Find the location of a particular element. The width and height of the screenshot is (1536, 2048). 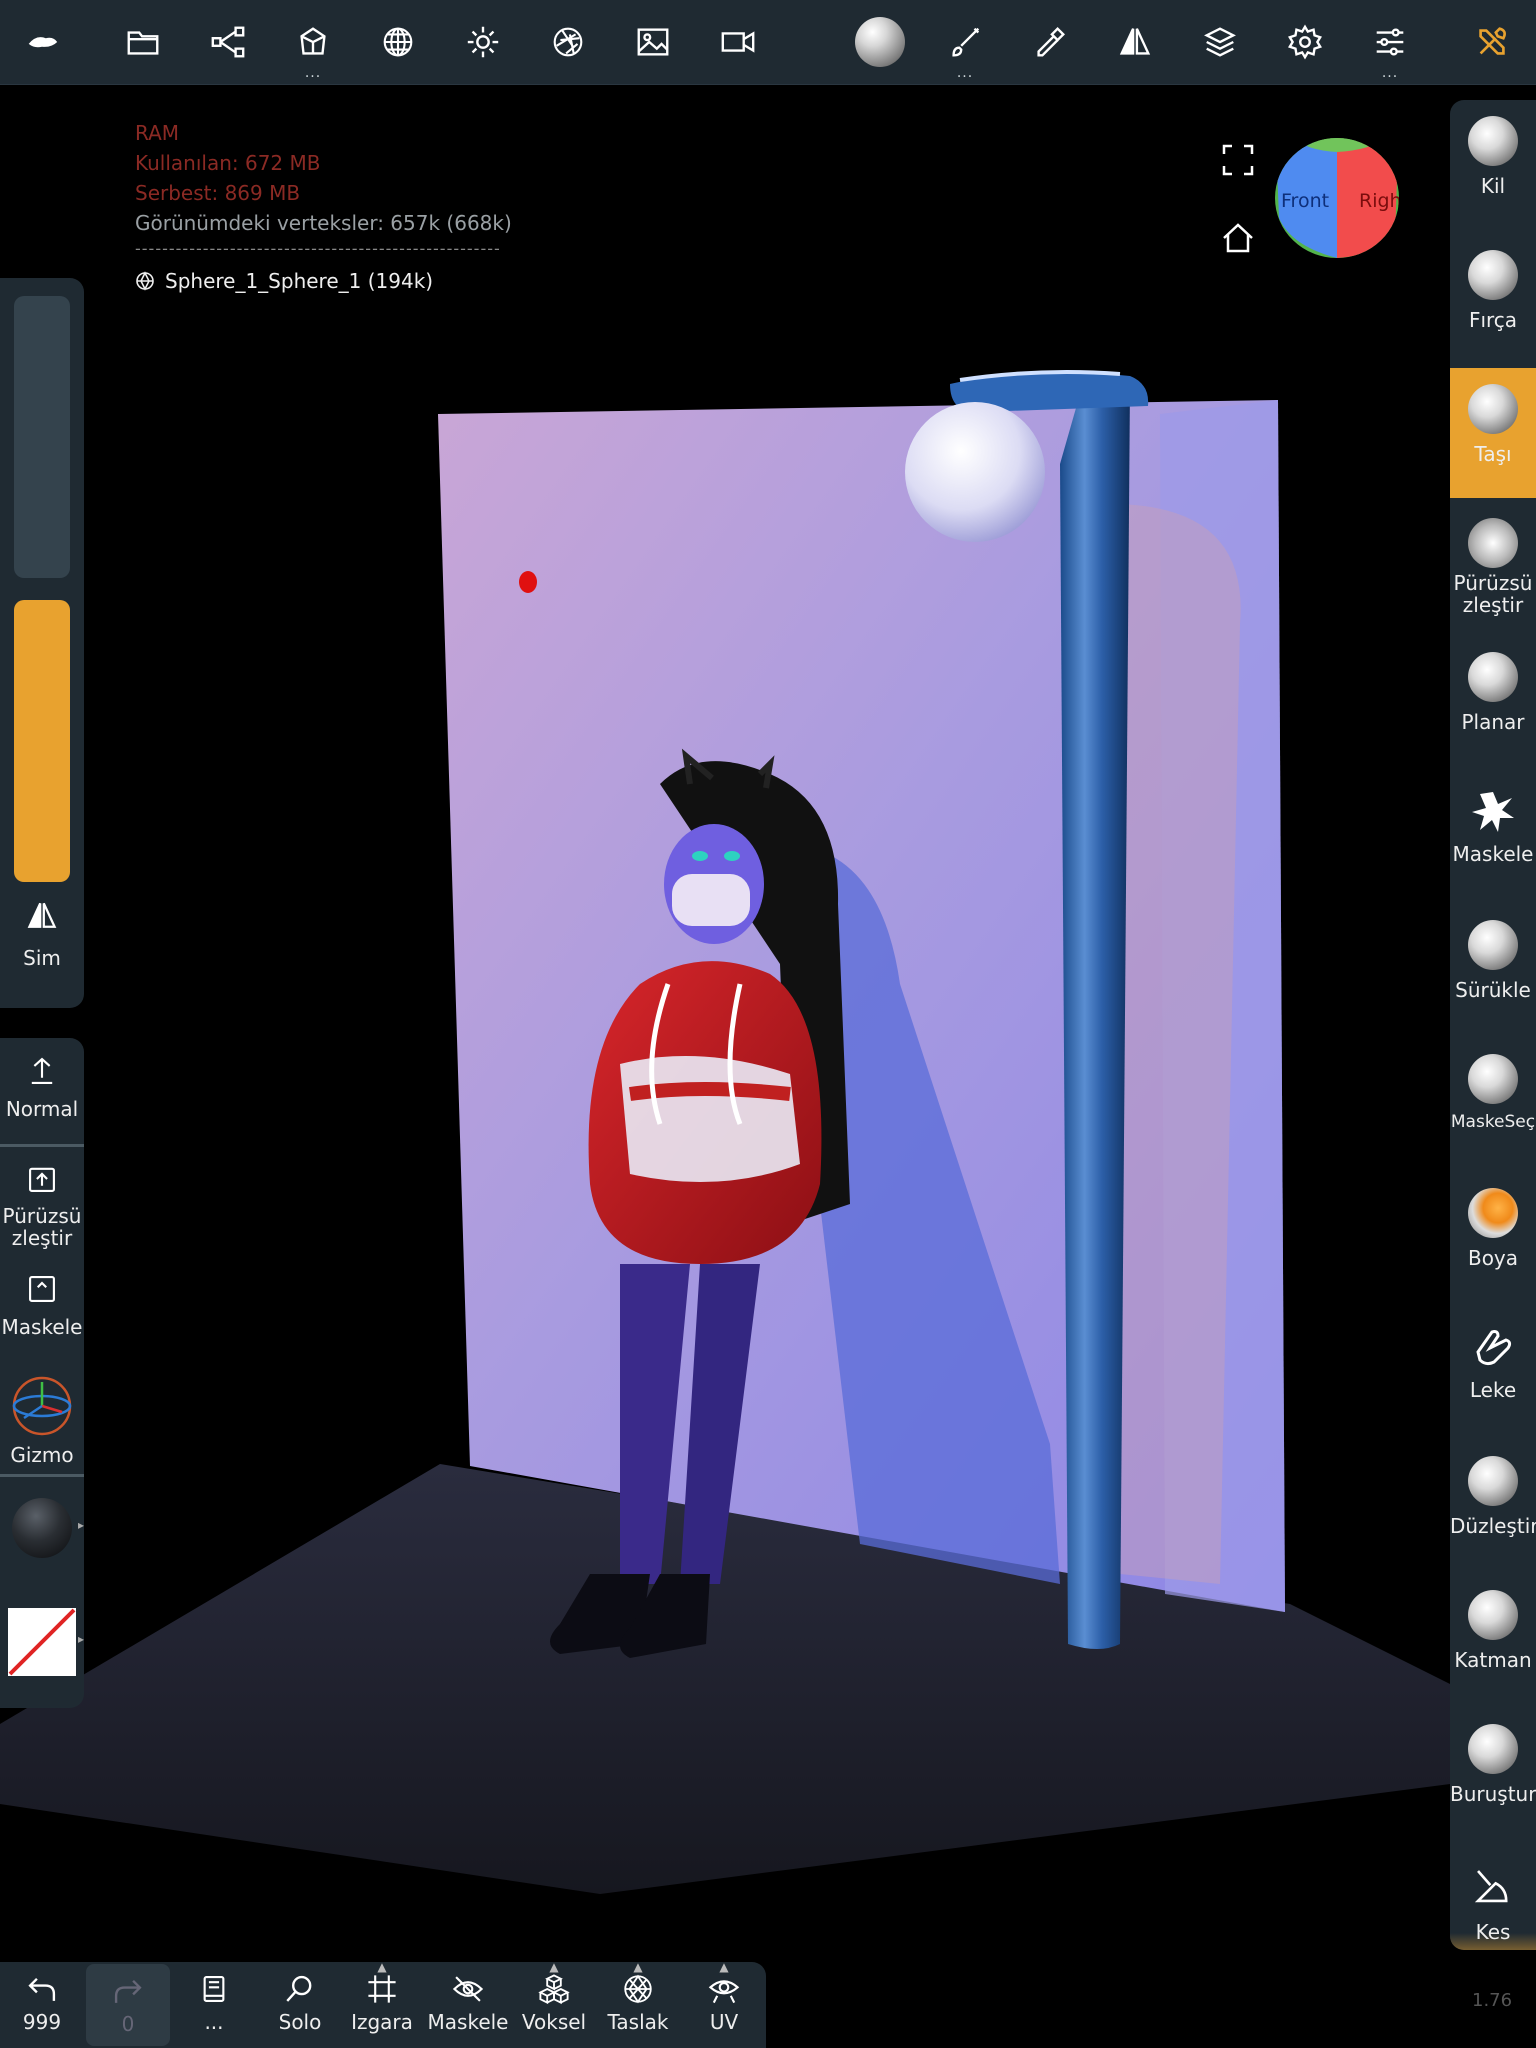

paint-brush-icon is located at coordinates (1493, 1213).